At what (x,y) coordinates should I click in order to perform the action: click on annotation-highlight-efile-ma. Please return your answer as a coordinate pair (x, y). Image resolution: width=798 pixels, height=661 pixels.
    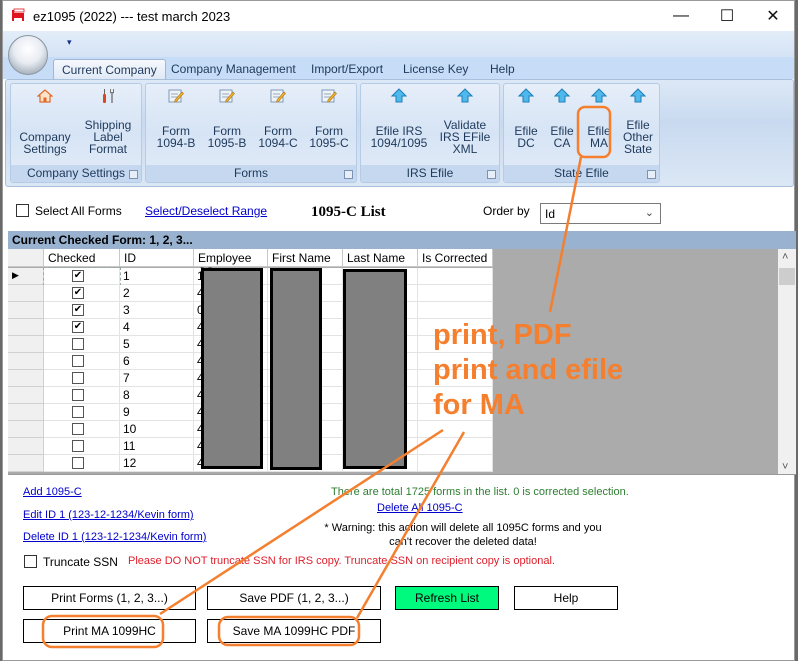
    Looking at the image, I should click on (594, 132).